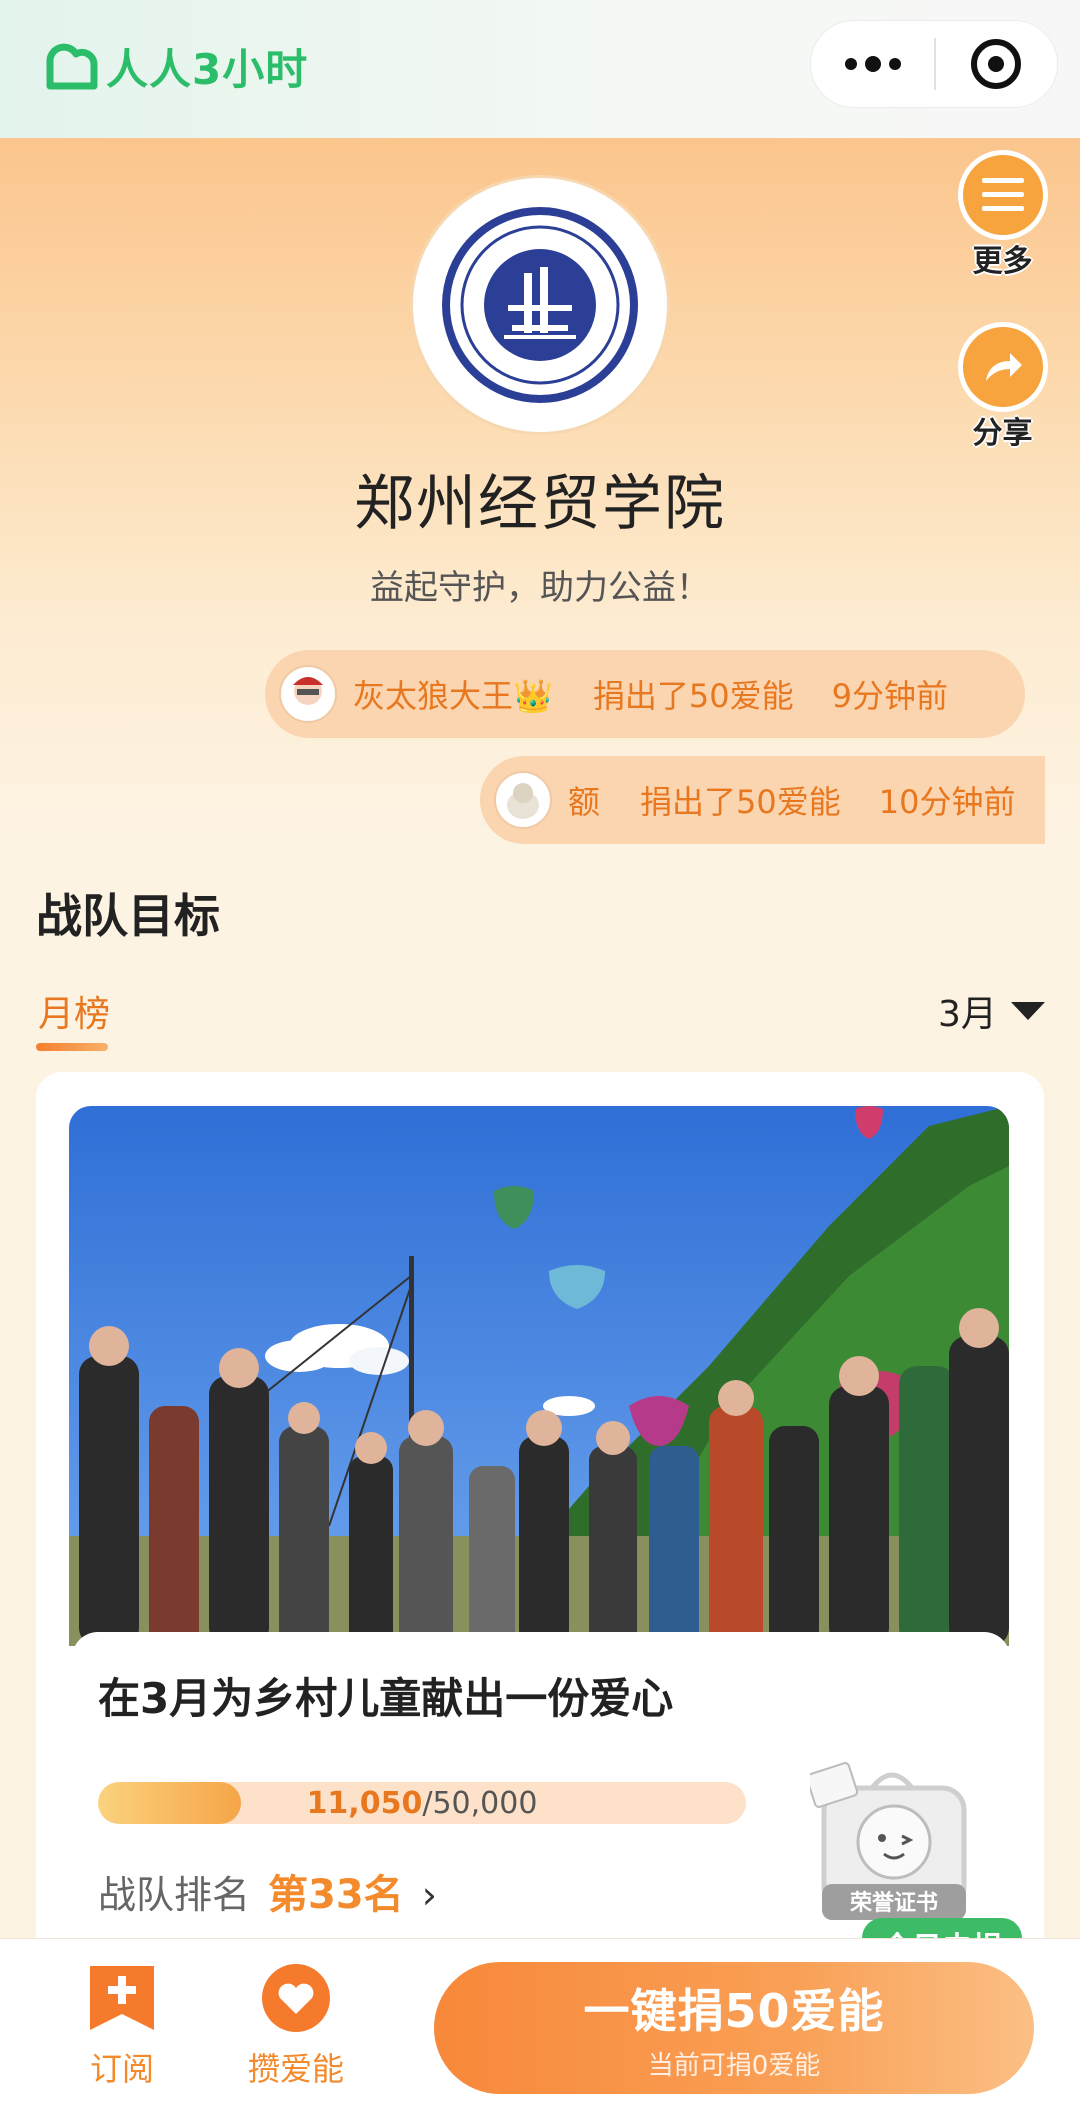  I want to click on donation-time: 10分钟前, so click(947, 802).